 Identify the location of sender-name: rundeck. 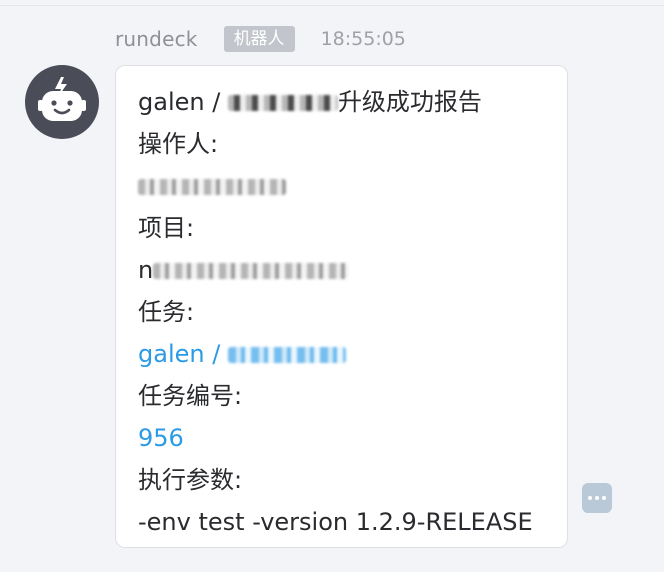
(156, 39).